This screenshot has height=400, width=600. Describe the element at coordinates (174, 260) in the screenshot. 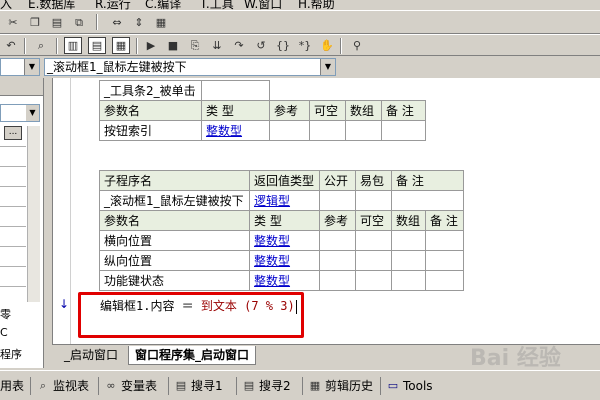

I see `param-name: 纵向位置` at that location.